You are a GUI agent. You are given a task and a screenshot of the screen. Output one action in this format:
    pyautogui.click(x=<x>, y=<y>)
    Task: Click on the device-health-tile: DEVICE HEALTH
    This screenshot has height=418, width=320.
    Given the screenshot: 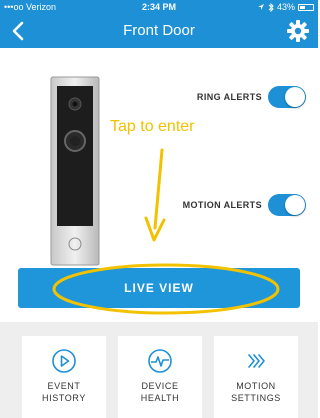 What is the action you would take?
    pyautogui.click(x=160, y=377)
    